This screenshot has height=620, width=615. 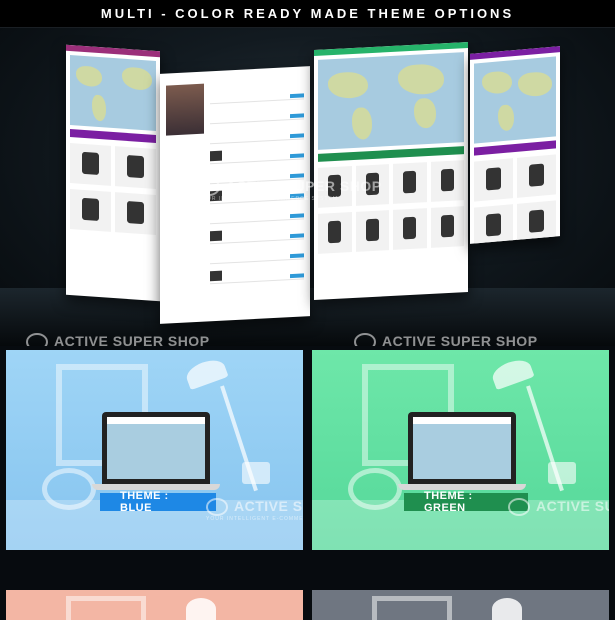 What do you see at coordinates (185, 109) in the screenshot?
I see `user-photo` at bounding box center [185, 109].